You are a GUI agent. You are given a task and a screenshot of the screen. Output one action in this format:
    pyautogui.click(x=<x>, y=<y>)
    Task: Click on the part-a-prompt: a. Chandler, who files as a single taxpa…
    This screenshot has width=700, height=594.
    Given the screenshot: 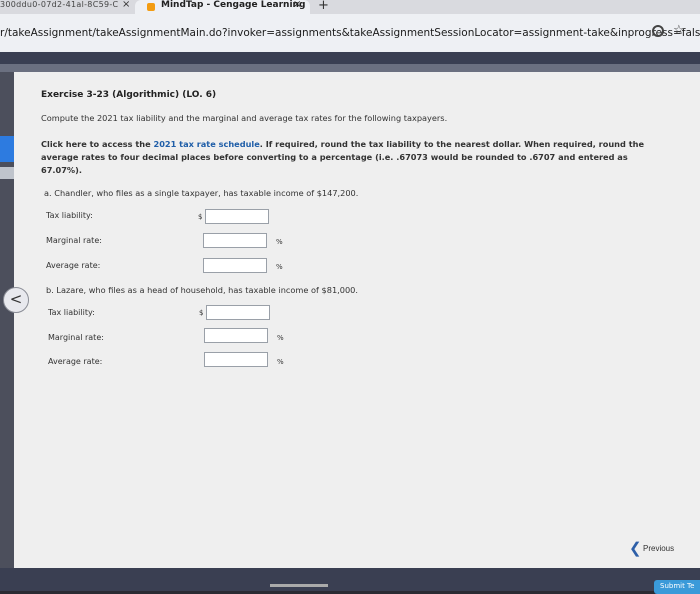 What is the action you would take?
    pyautogui.click(x=201, y=193)
    